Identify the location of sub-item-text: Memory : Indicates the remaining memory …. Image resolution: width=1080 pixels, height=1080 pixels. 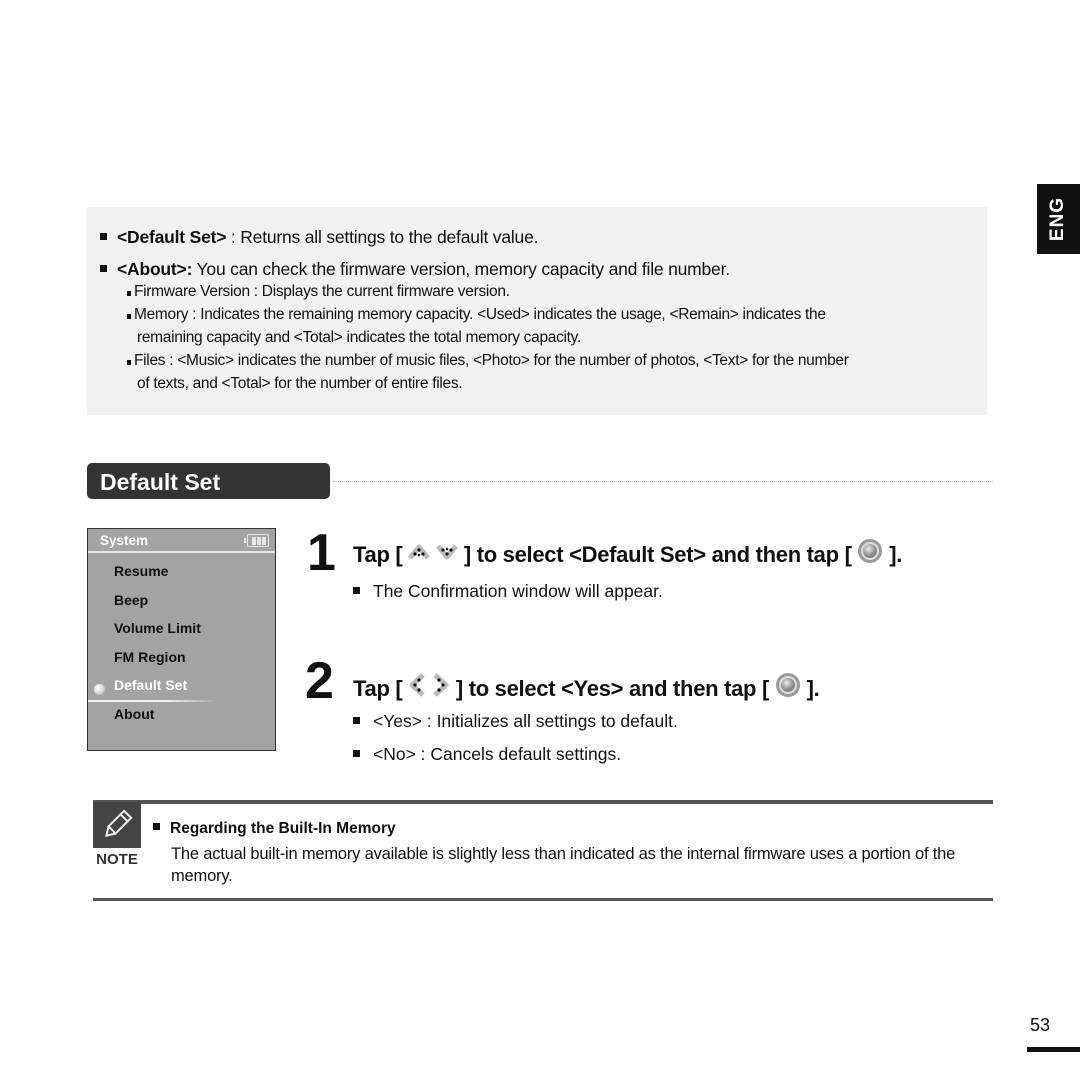
(480, 314).